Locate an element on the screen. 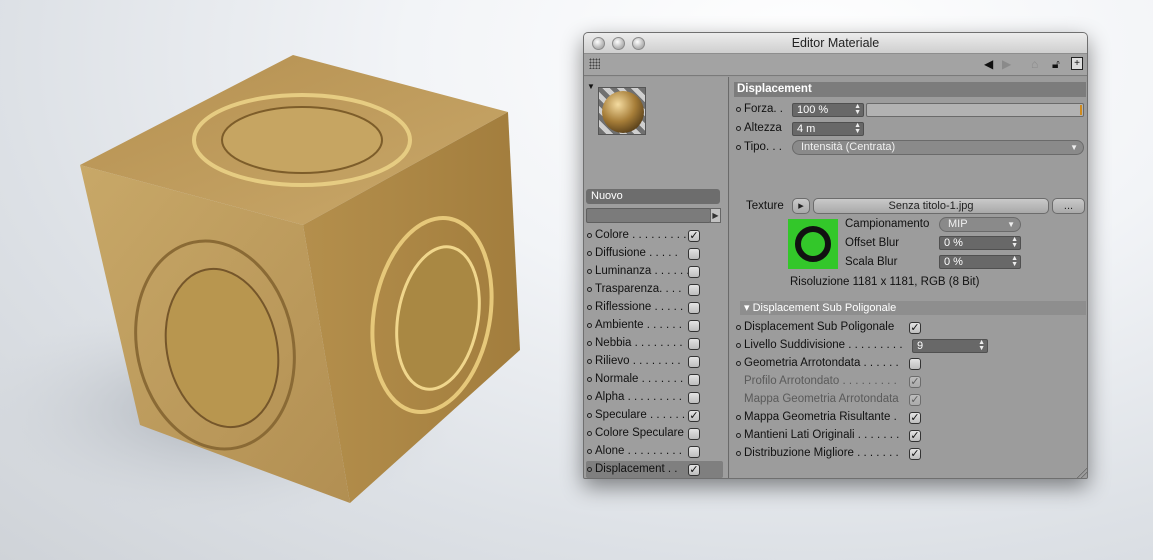 Image resolution: width=1153 pixels, height=560 pixels. scroll-right-button: ▶ is located at coordinates (715, 215).